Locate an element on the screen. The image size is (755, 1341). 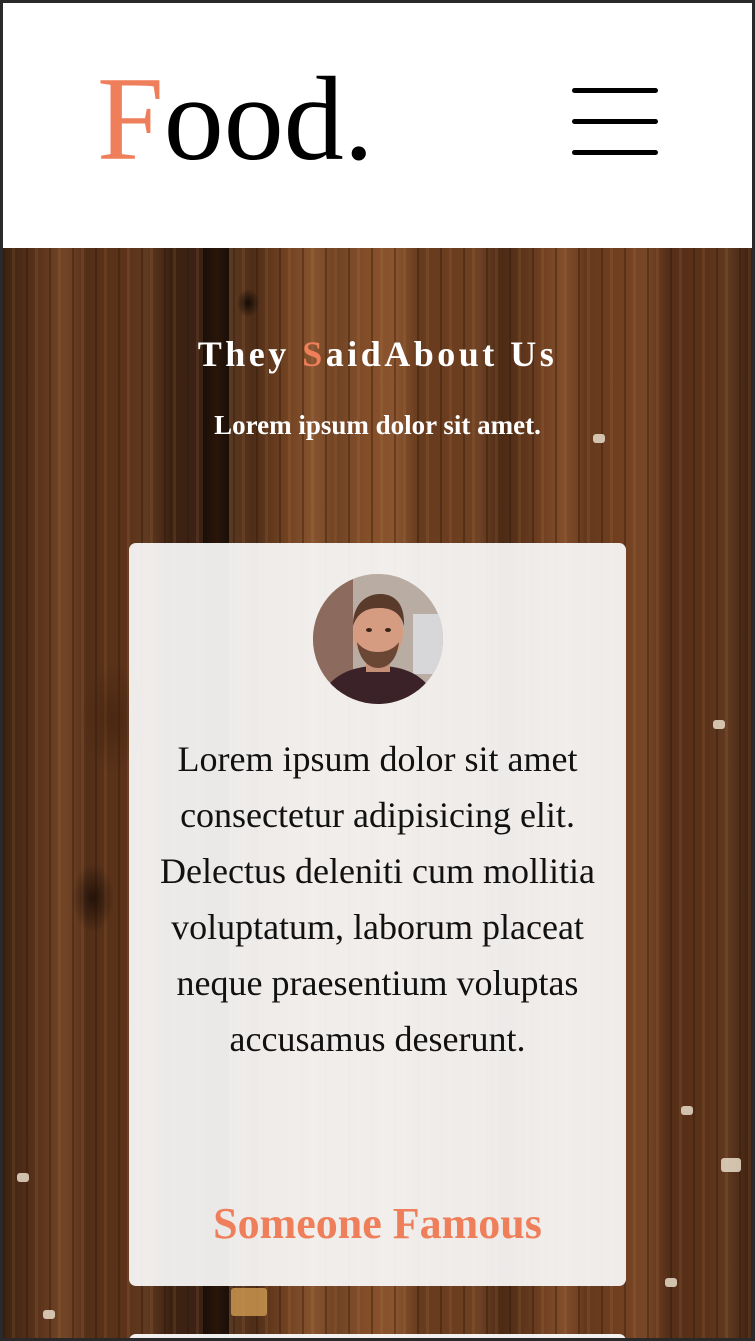
section-title: They SaidAbout Us is located at coordinates (377, 354).